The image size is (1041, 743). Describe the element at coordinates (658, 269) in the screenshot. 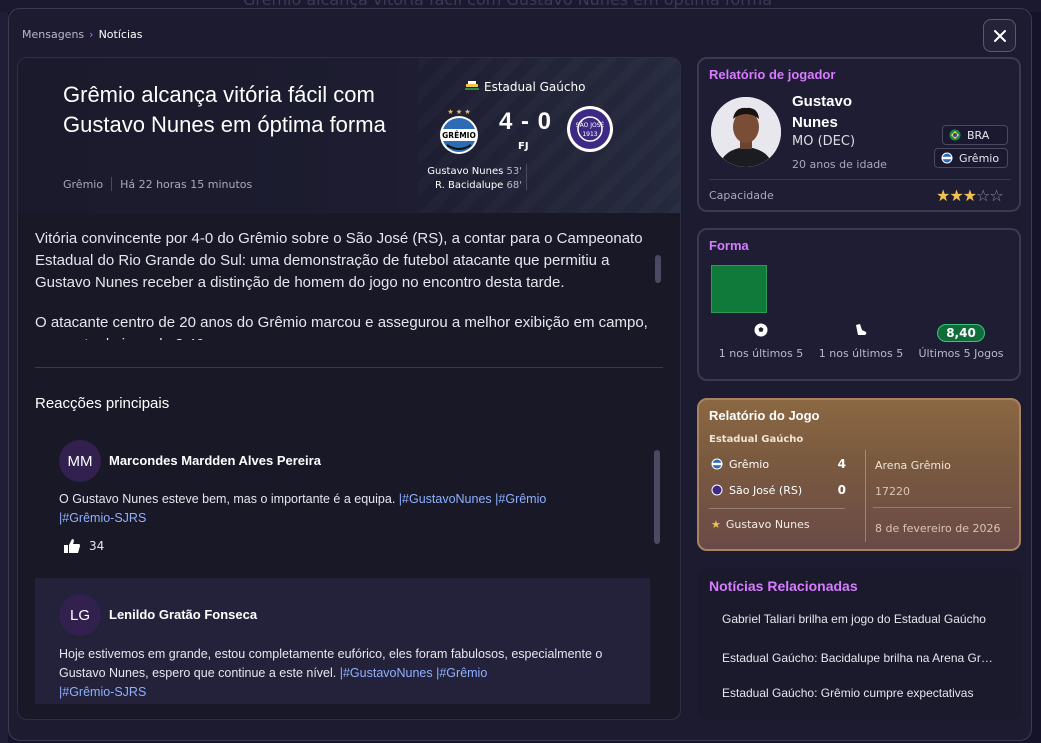

I see `article-scrollbar` at that location.